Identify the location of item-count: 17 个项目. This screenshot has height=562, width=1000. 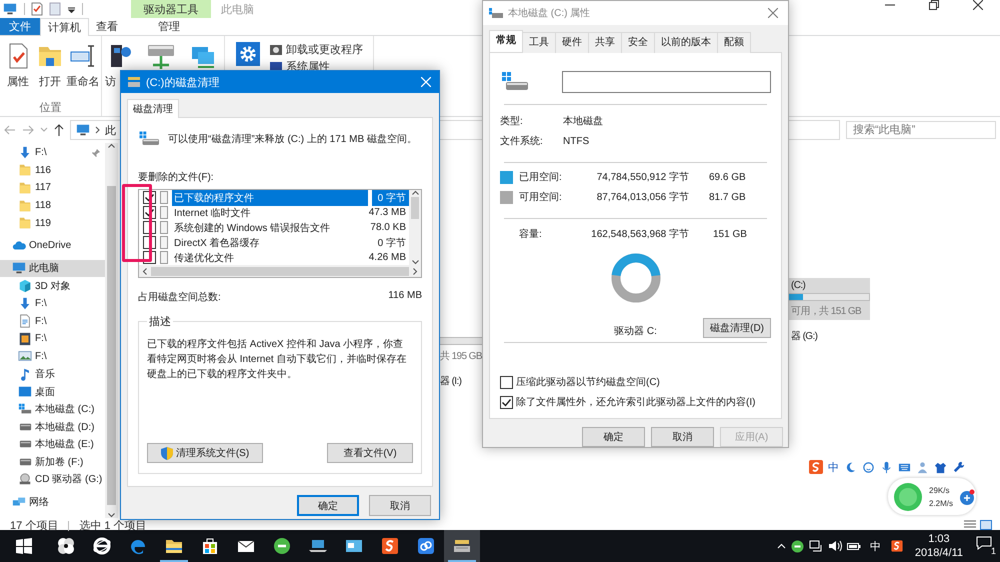
(34, 526).